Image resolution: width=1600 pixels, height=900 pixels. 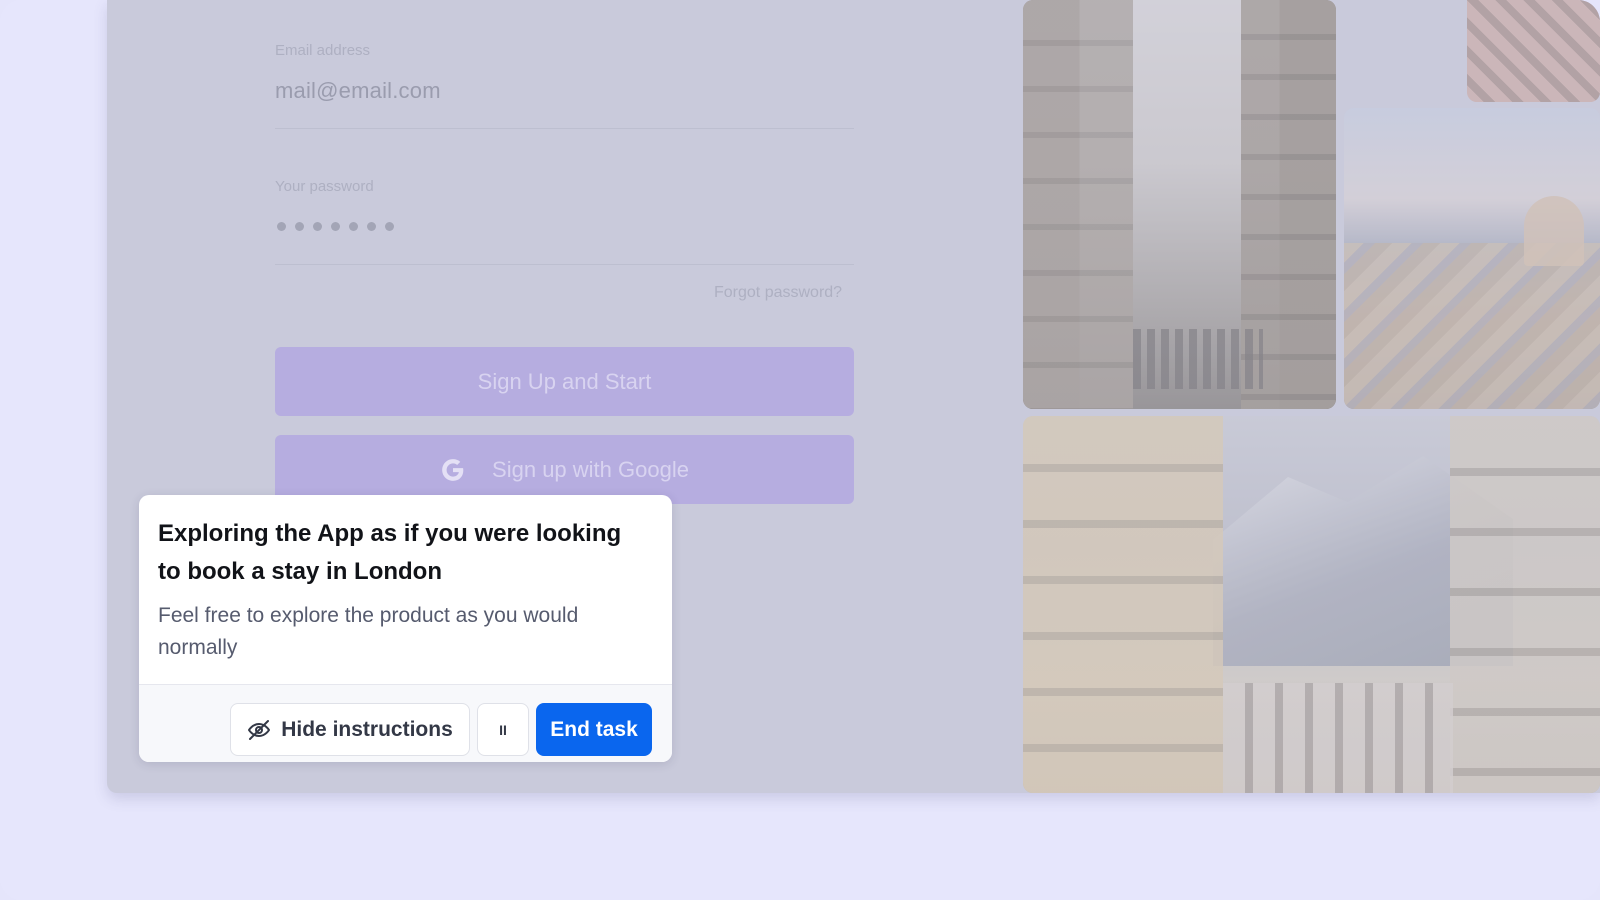 What do you see at coordinates (778, 293) in the screenshot?
I see `forgot-password-link: Forgot password?` at bounding box center [778, 293].